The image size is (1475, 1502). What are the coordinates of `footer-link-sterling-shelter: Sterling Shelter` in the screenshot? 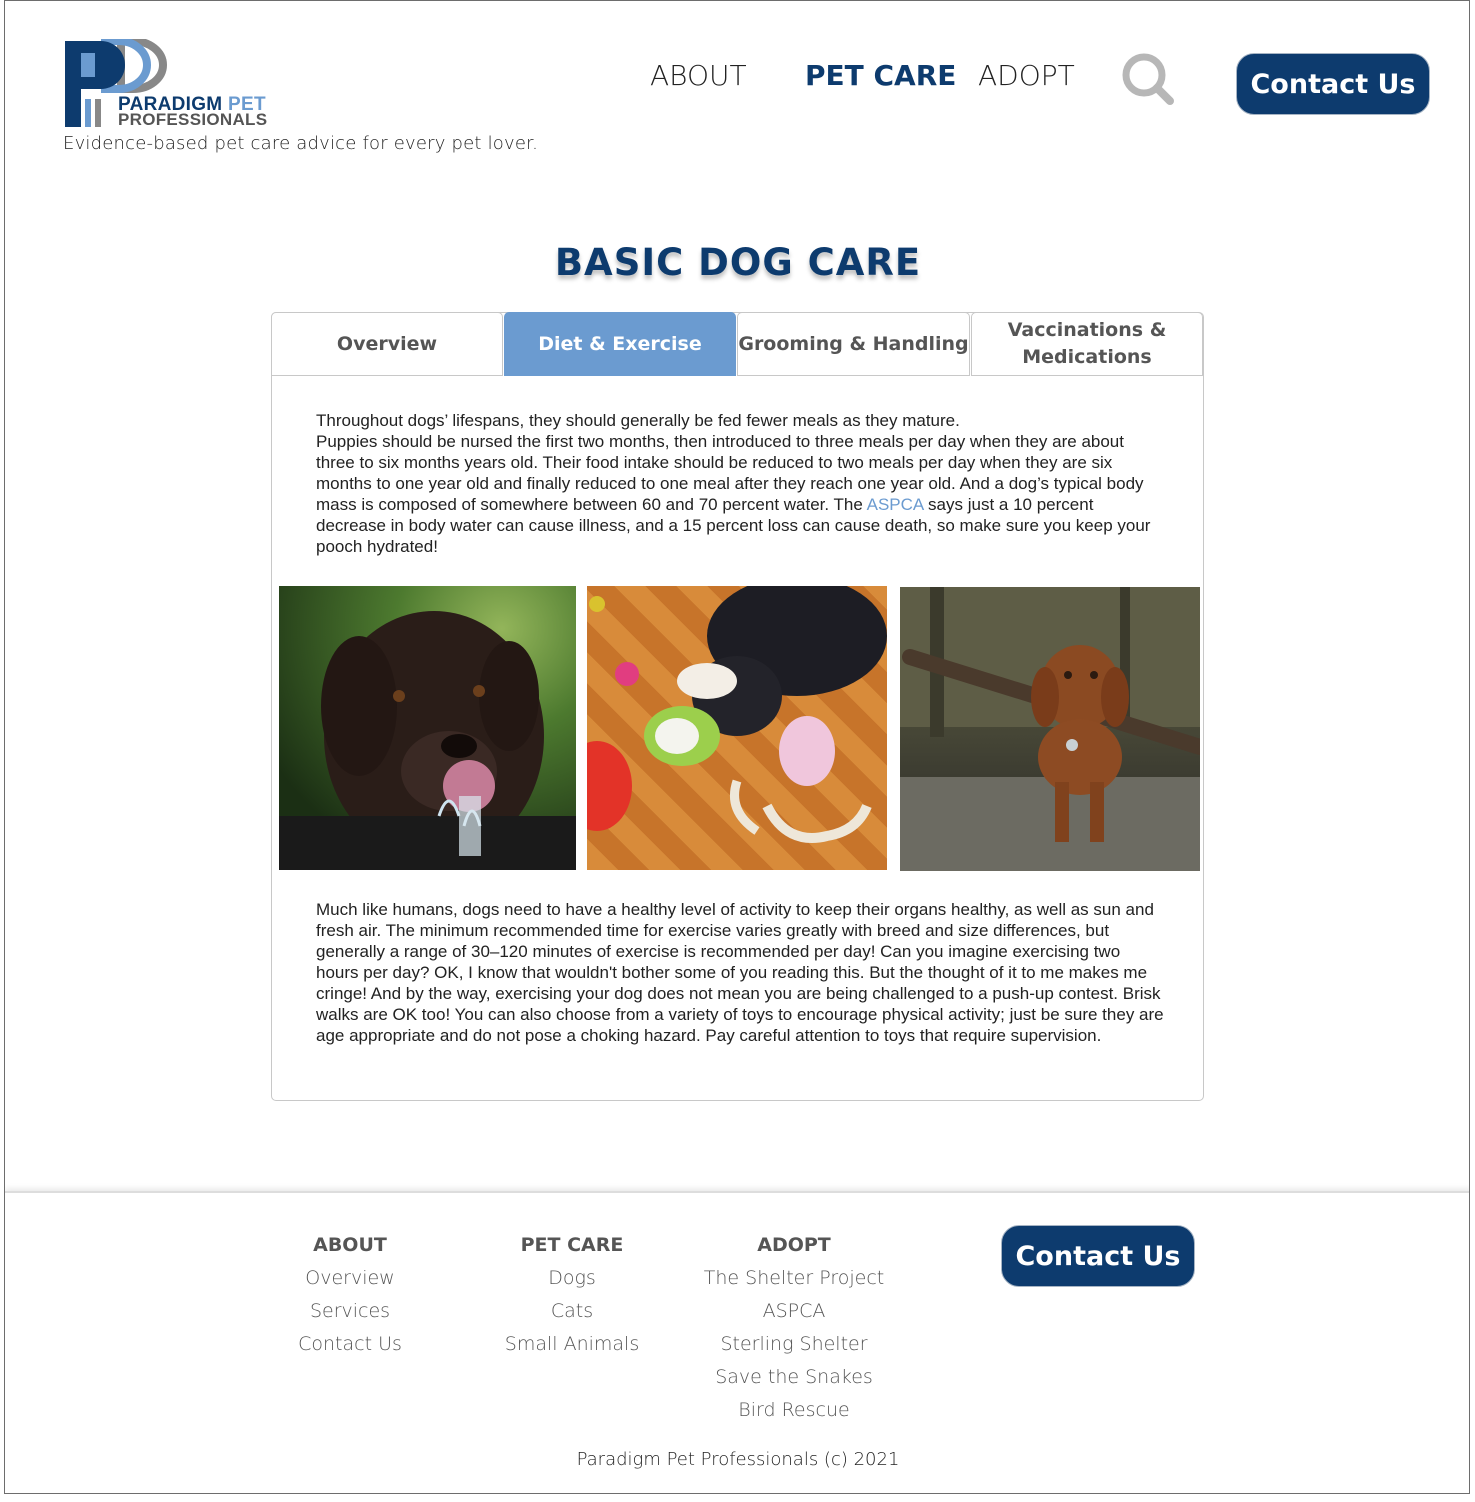 It's located at (794, 1348).